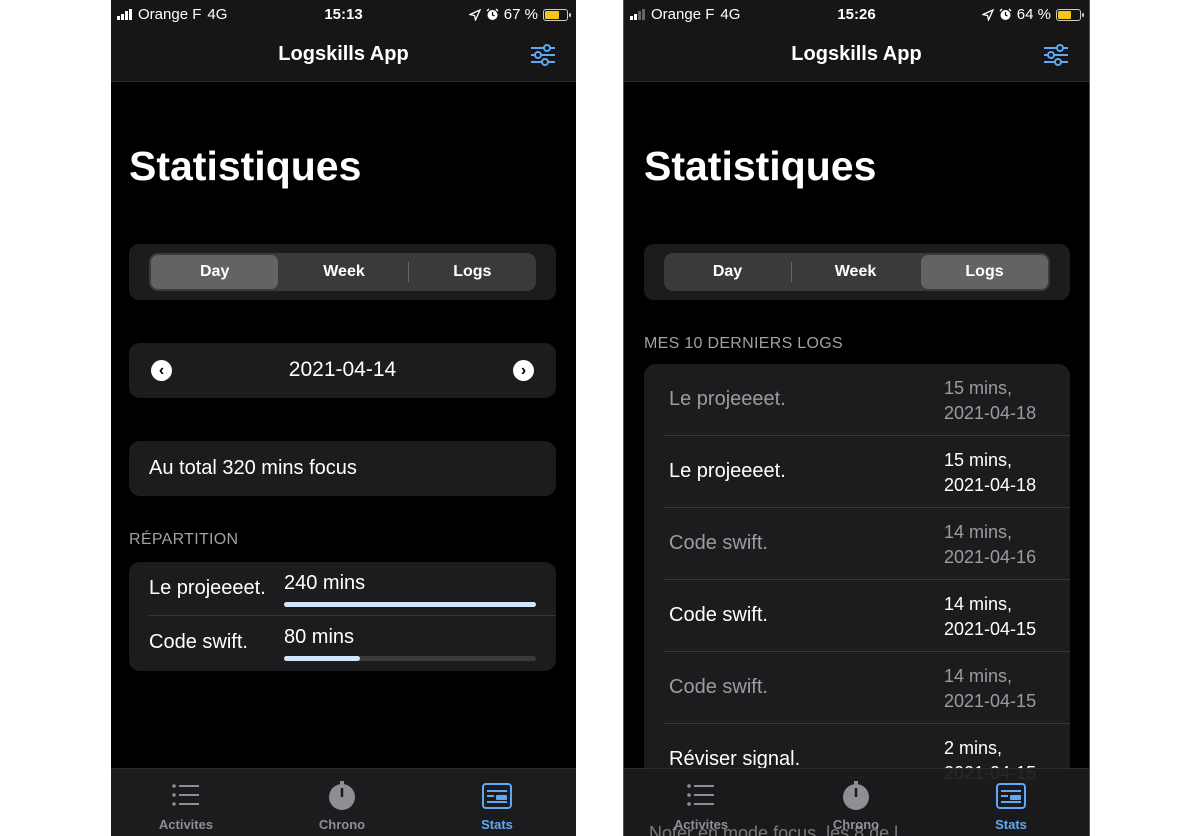 The height and width of the screenshot is (836, 1200). What do you see at coordinates (184, 539) in the screenshot?
I see `section-label-repartition: RÉPARTITION` at bounding box center [184, 539].